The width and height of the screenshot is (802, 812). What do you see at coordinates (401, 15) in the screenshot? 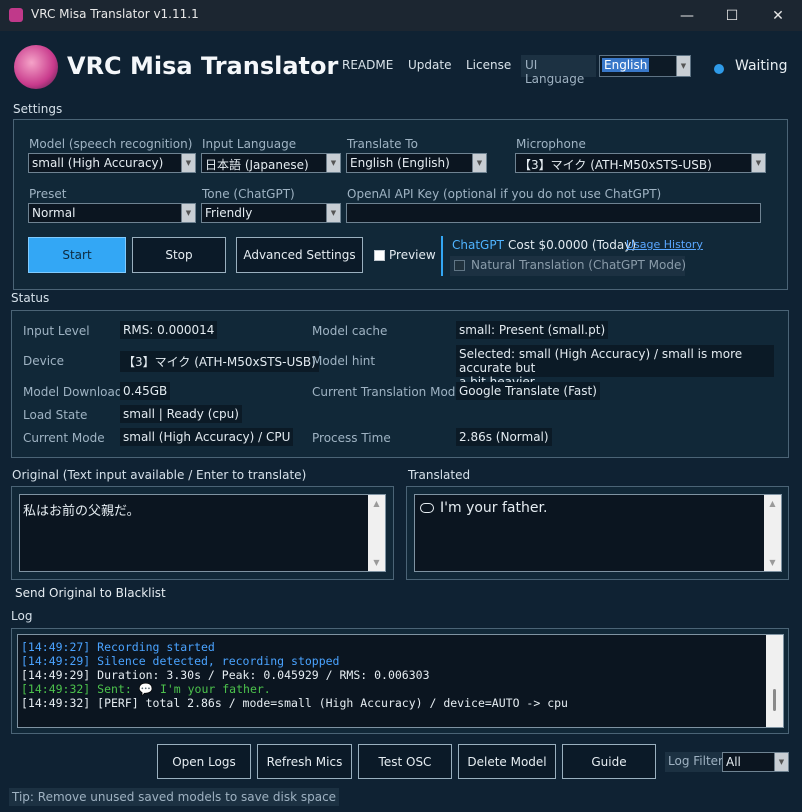
I see `title-bar: VRC Misa Translator v1.11.1 — ☐ ✕` at bounding box center [401, 15].